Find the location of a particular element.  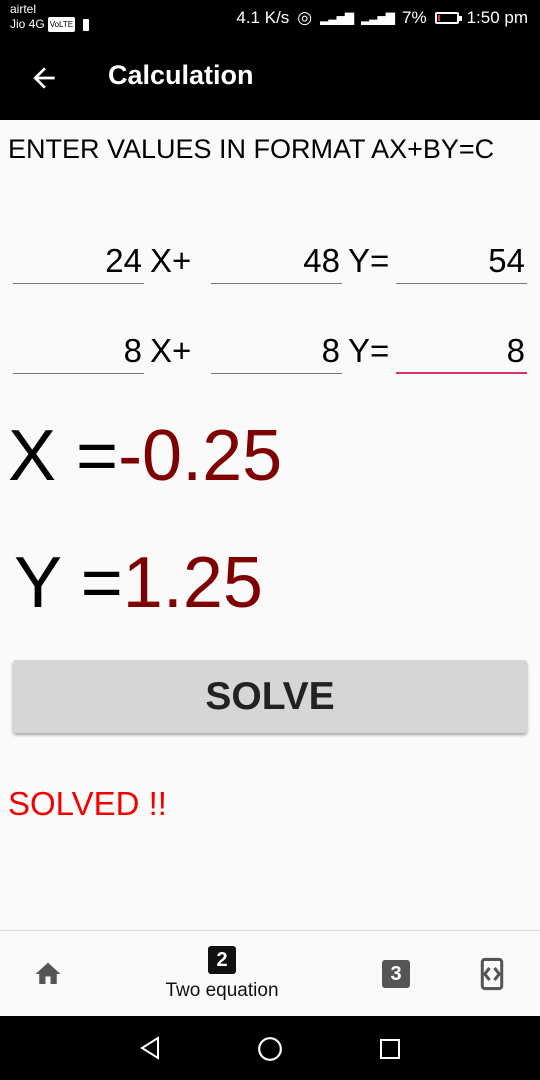

battery-percent: 7% is located at coordinates (414, 17).